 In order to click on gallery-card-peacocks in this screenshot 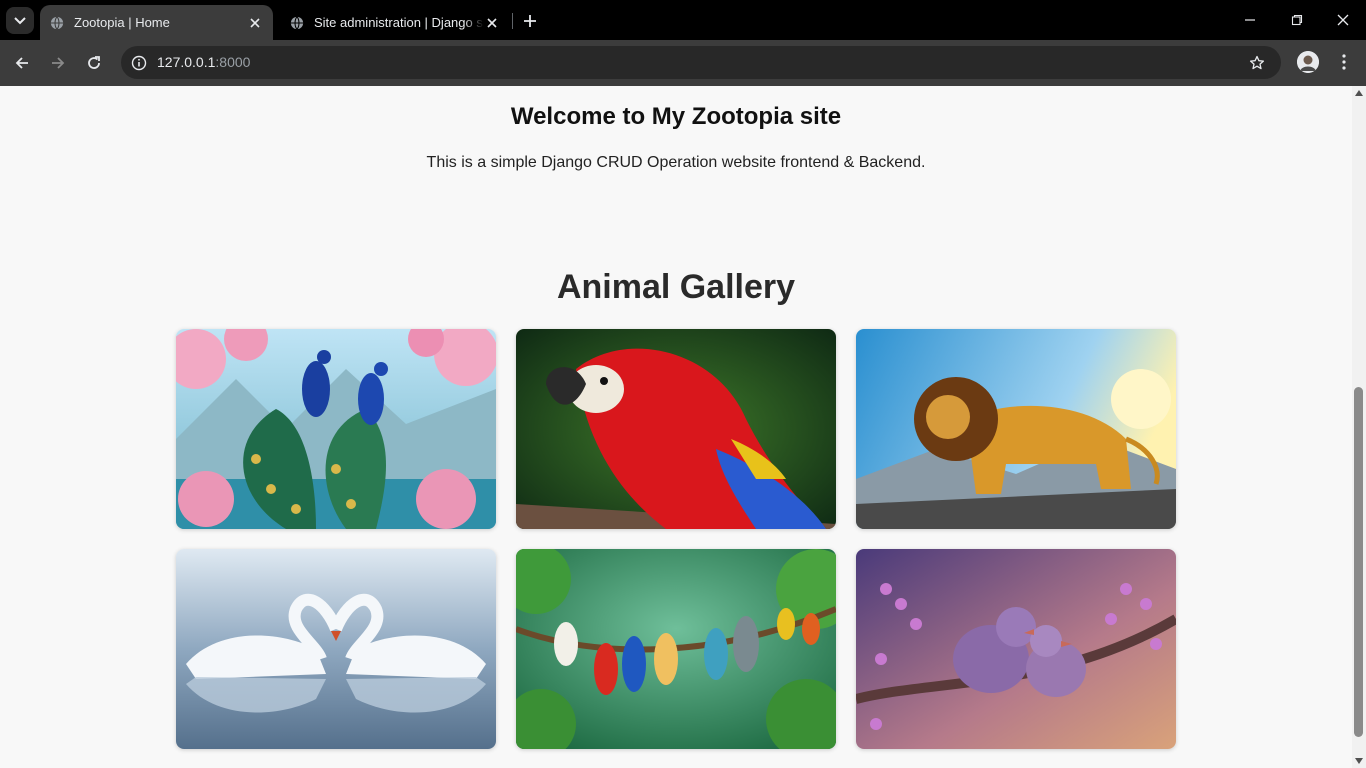, I will do `click(336, 429)`.